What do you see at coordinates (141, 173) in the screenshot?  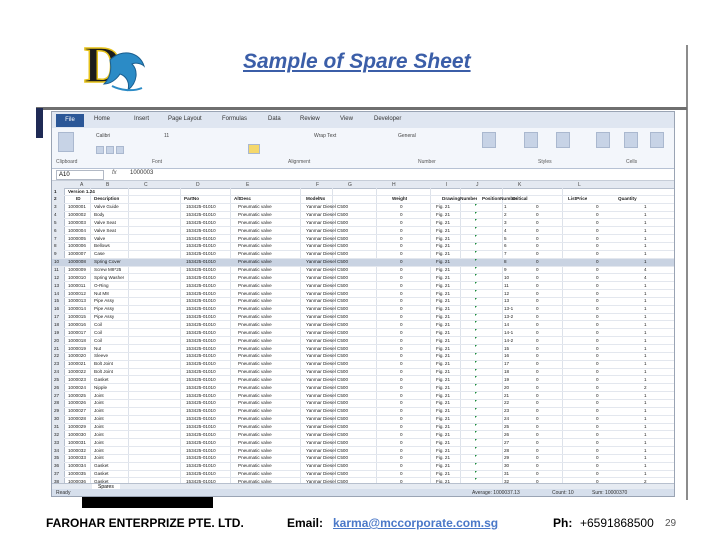 I see `formula-input: 1000003` at bounding box center [141, 173].